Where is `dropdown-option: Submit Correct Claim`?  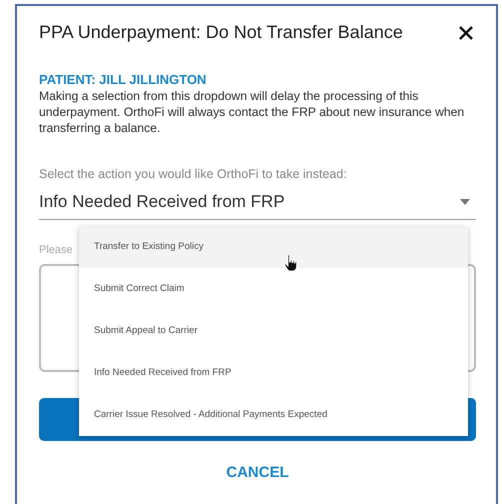 dropdown-option: Submit Correct Claim is located at coordinates (273, 289).